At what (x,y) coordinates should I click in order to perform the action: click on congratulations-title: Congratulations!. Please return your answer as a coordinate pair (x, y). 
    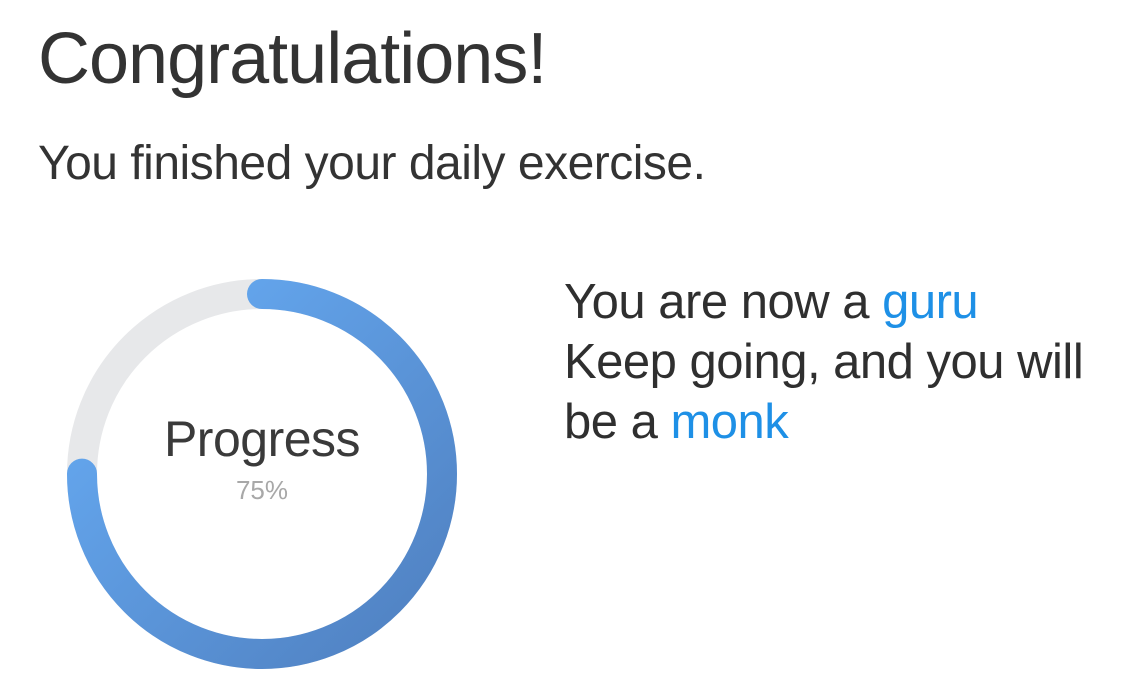
    Looking at the image, I should click on (292, 59).